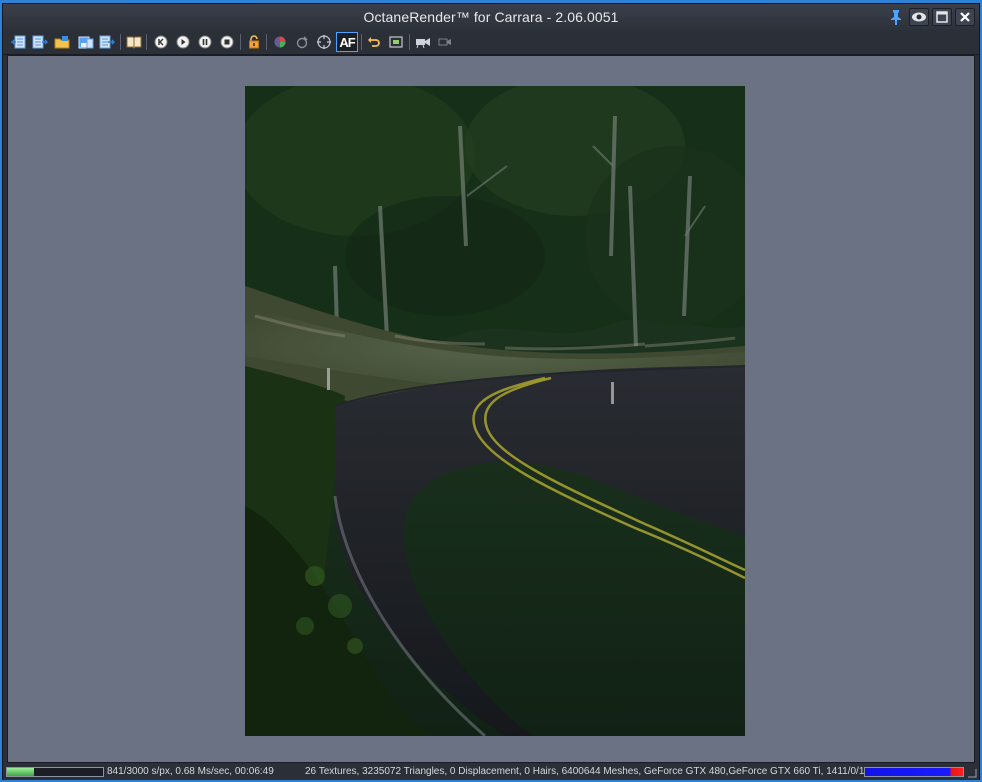  Describe the element at coordinates (942, 17) in the screenshot. I see `maximize-icon` at that location.